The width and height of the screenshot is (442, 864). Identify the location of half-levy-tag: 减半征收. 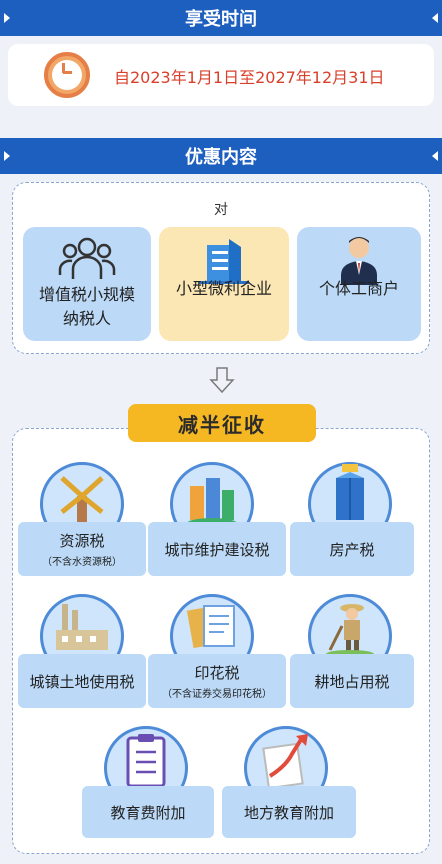
(222, 423).